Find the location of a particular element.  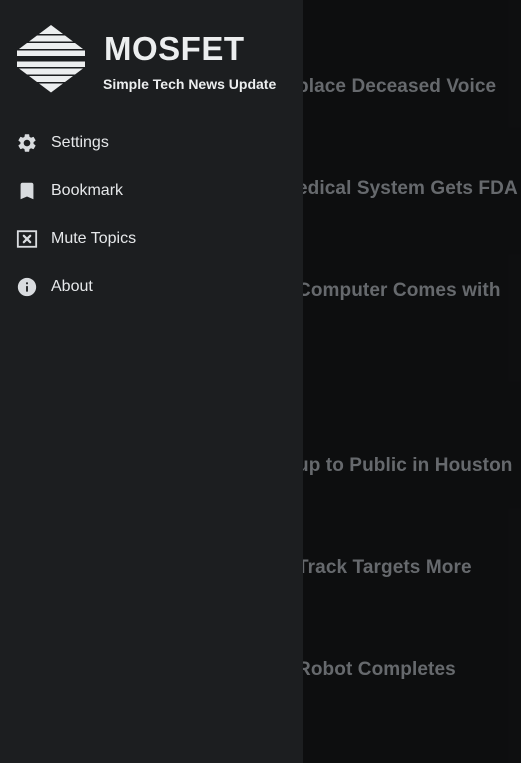

menu-item-label: Mute Topics is located at coordinates (94, 238).